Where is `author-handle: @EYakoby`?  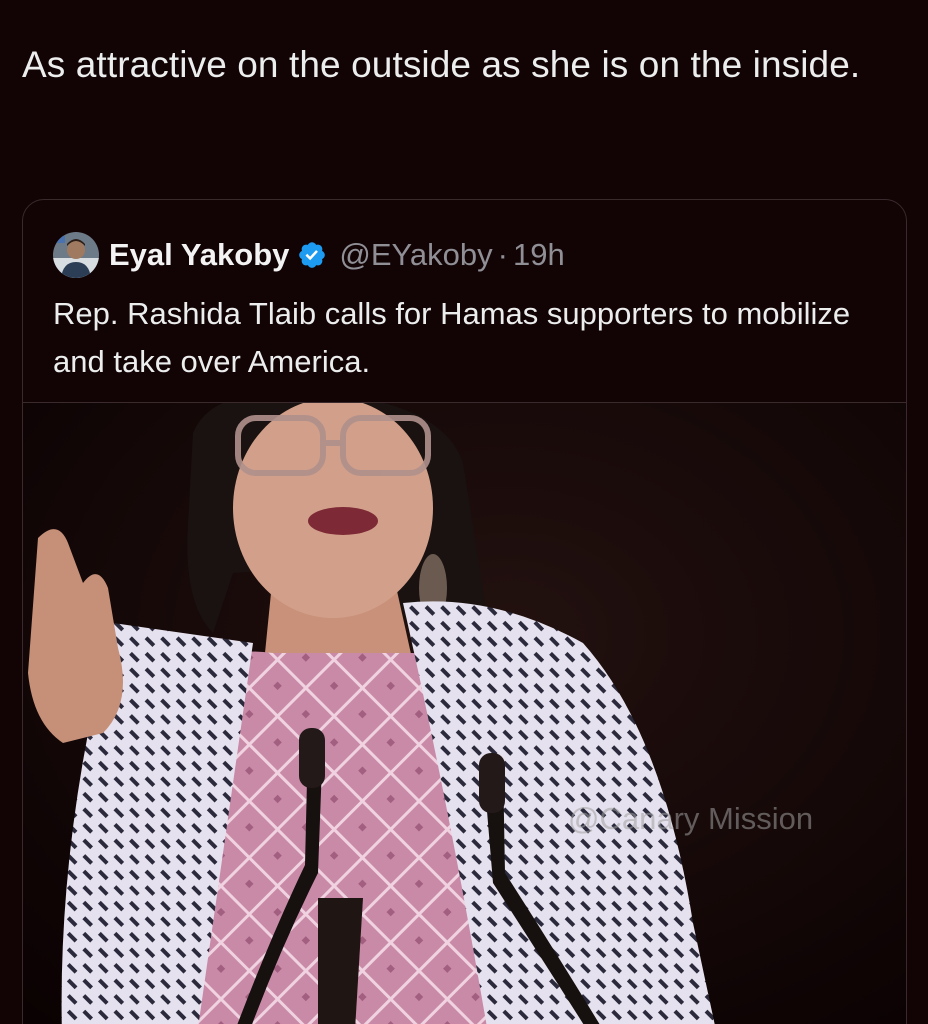 author-handle: @EYakoby is located at coordinates (415, 255).